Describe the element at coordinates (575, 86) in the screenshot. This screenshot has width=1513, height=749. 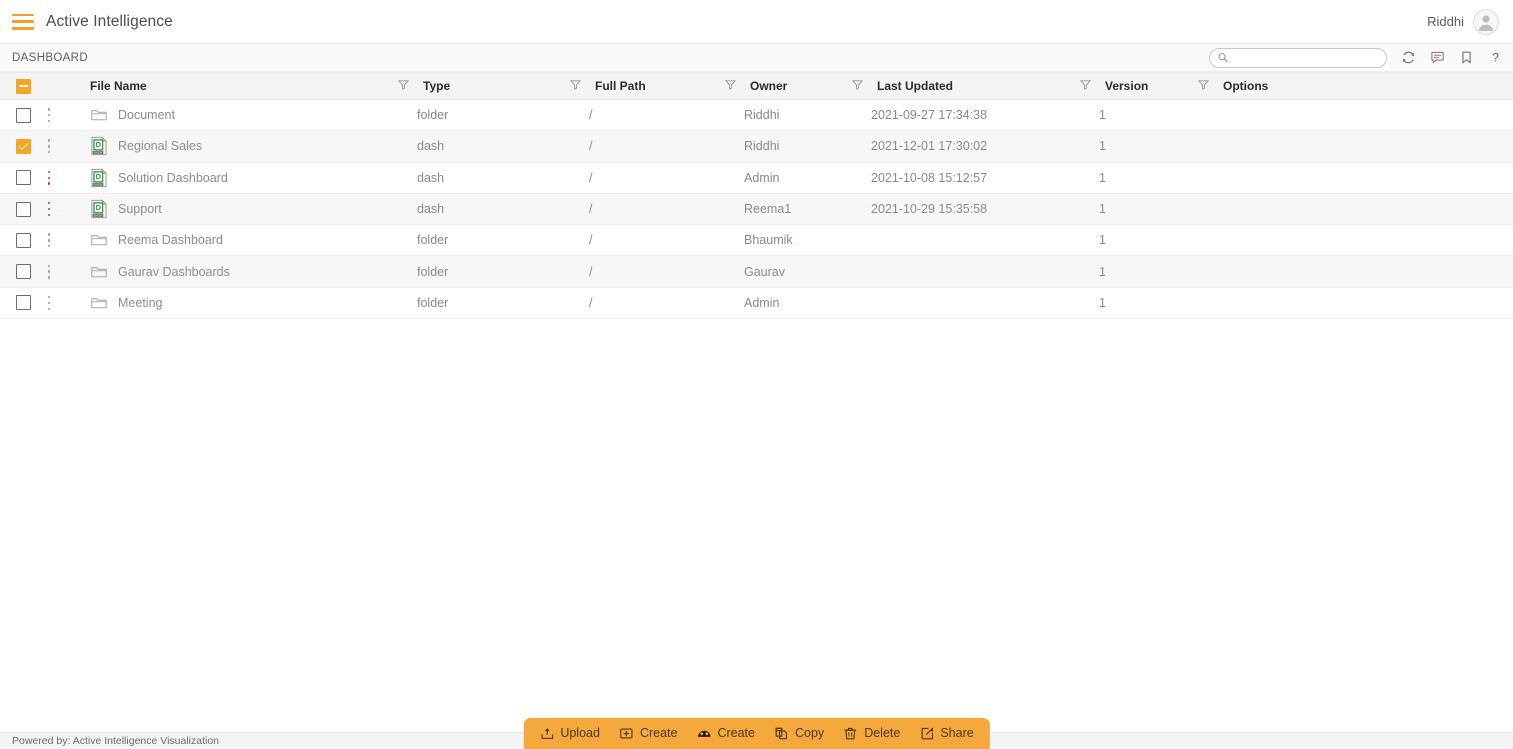
I see `filter-icon-type` at that location.